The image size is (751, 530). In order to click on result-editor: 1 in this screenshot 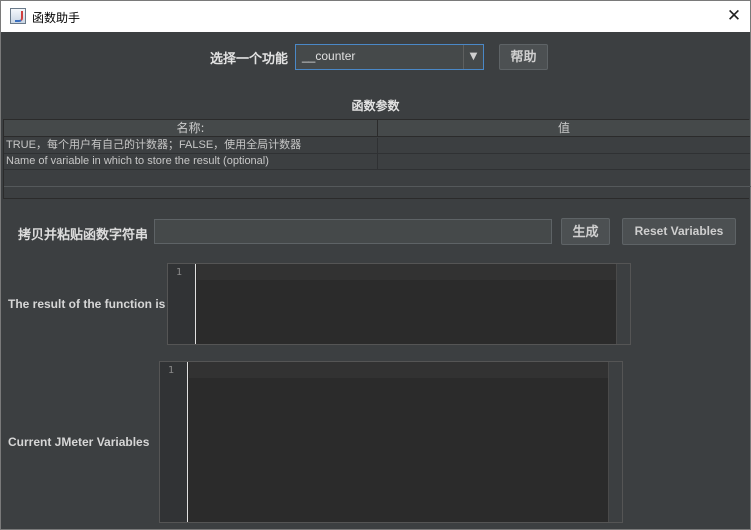, I will do `click(399, 304)`.